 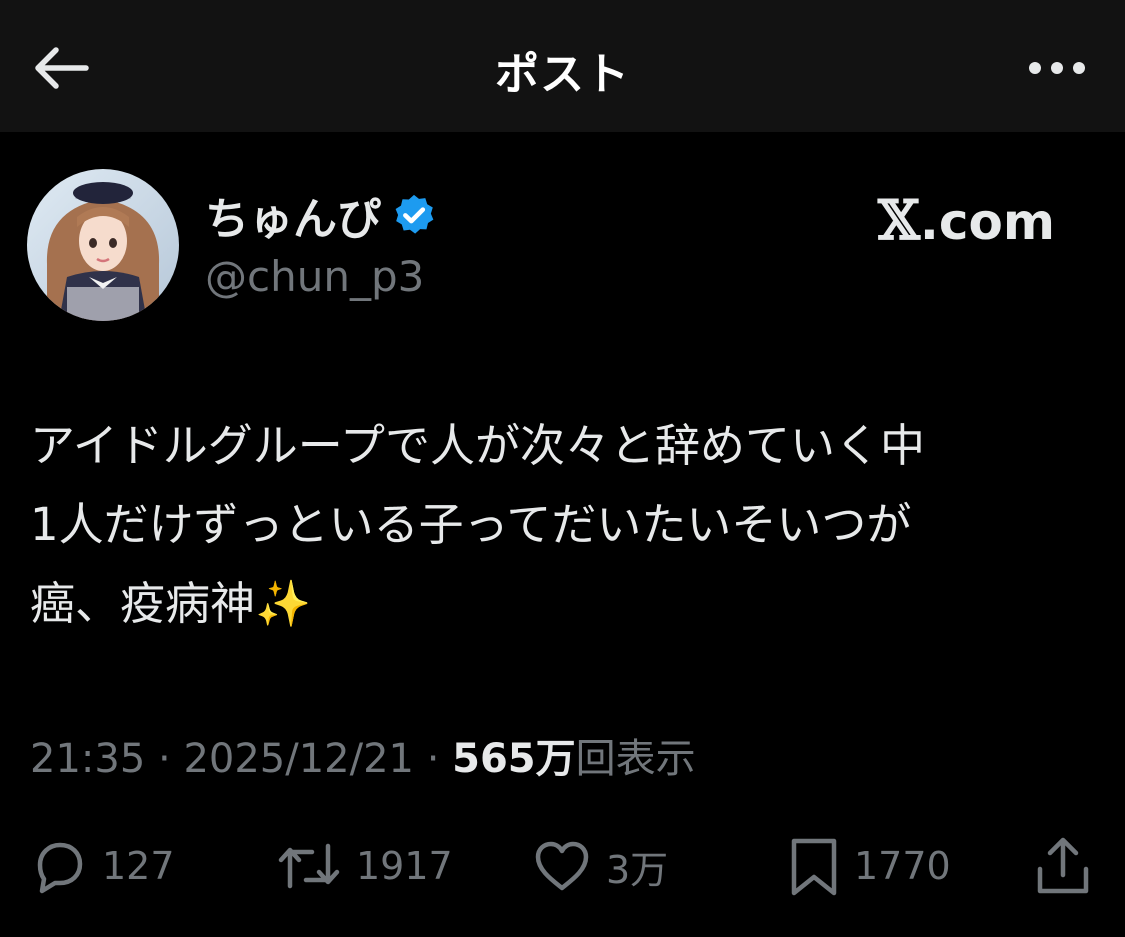 I want to click on more-button, so click(x=1057, y=68).